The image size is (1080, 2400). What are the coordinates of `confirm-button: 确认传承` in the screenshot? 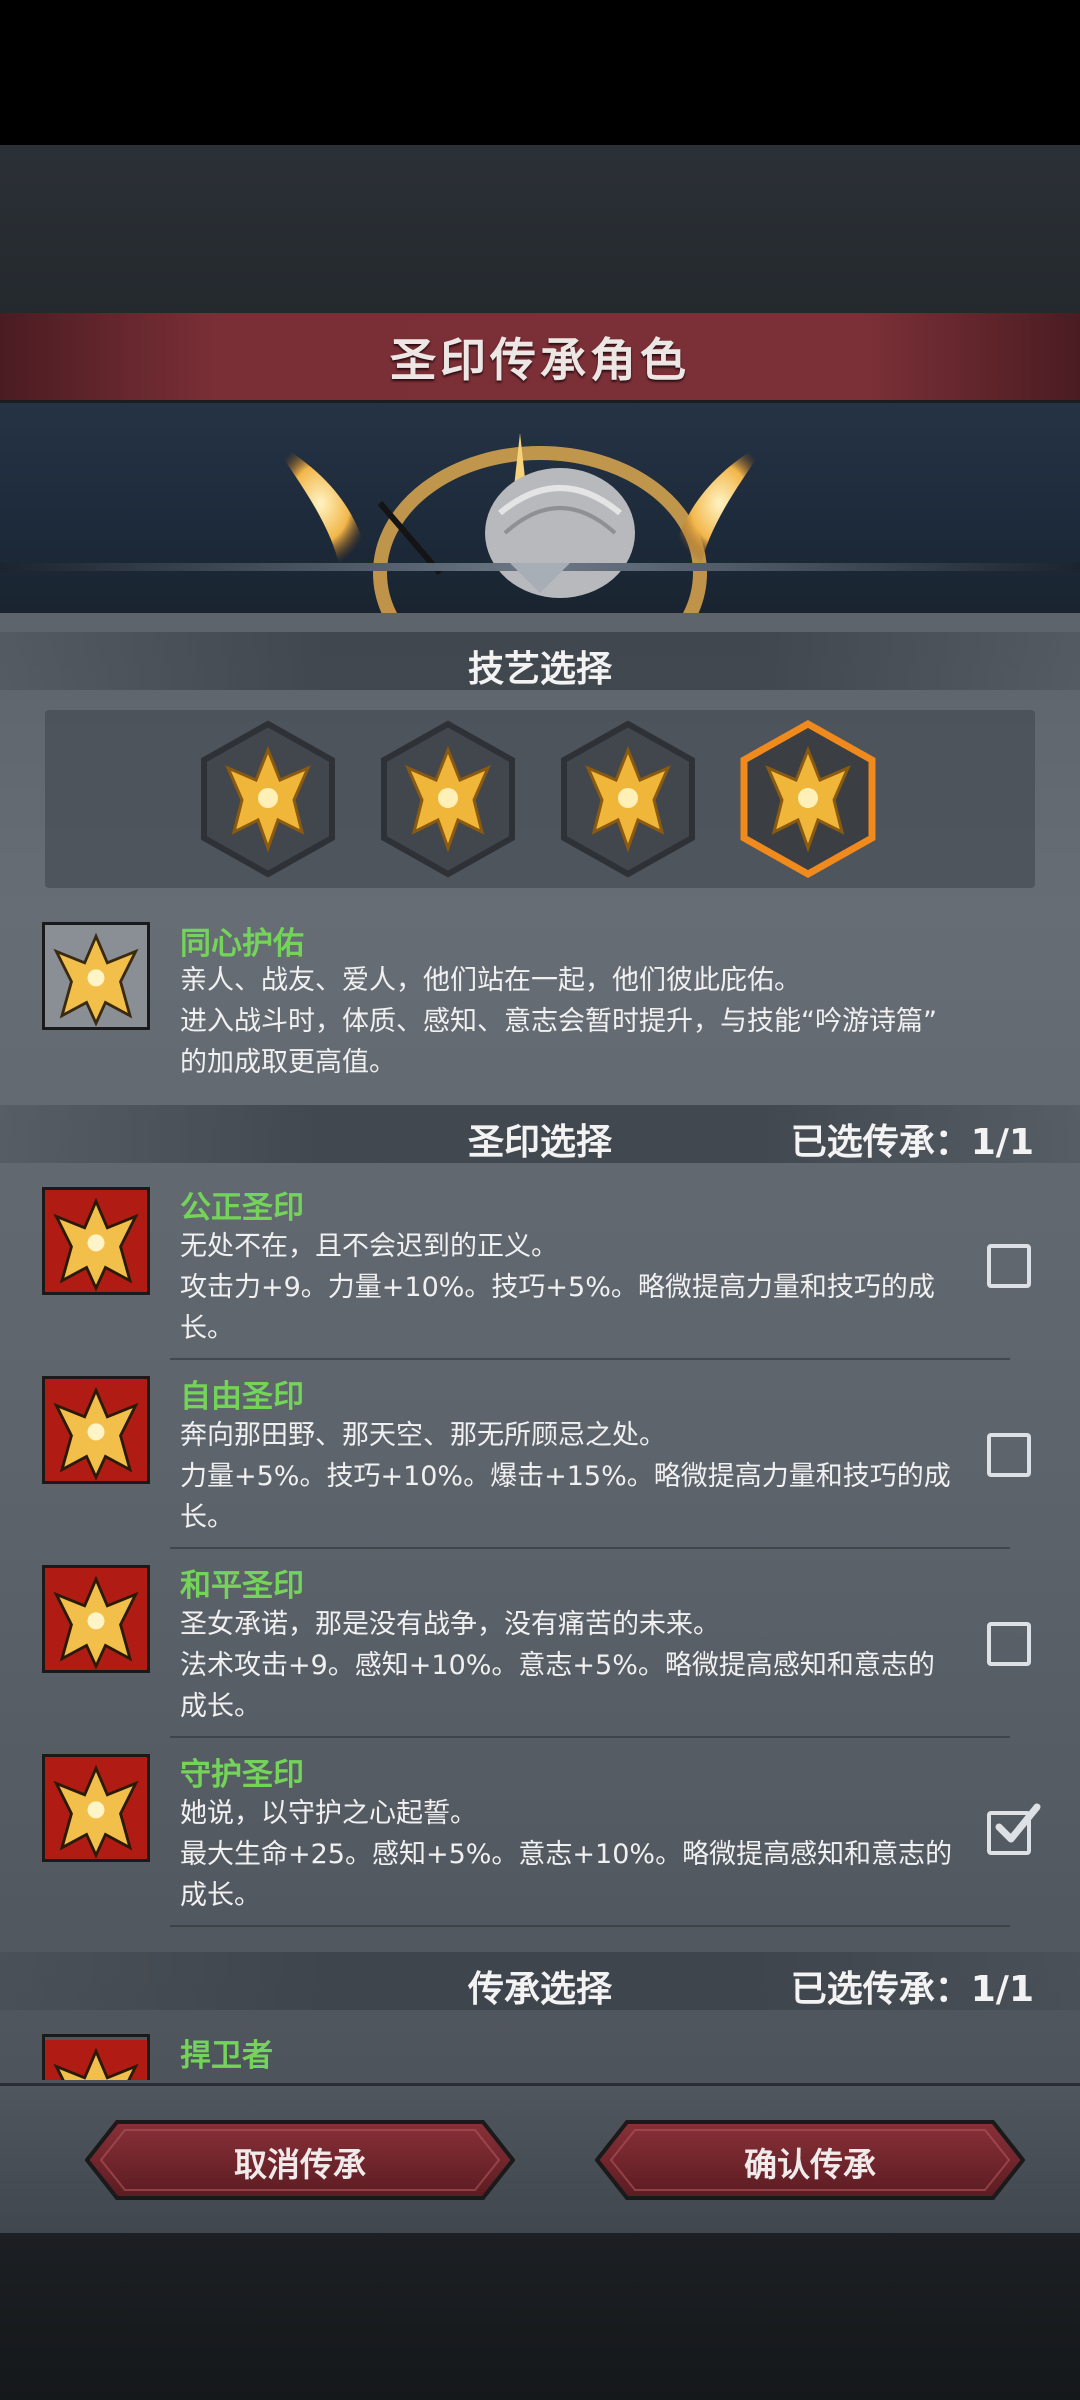 It's located at (810, 2160).